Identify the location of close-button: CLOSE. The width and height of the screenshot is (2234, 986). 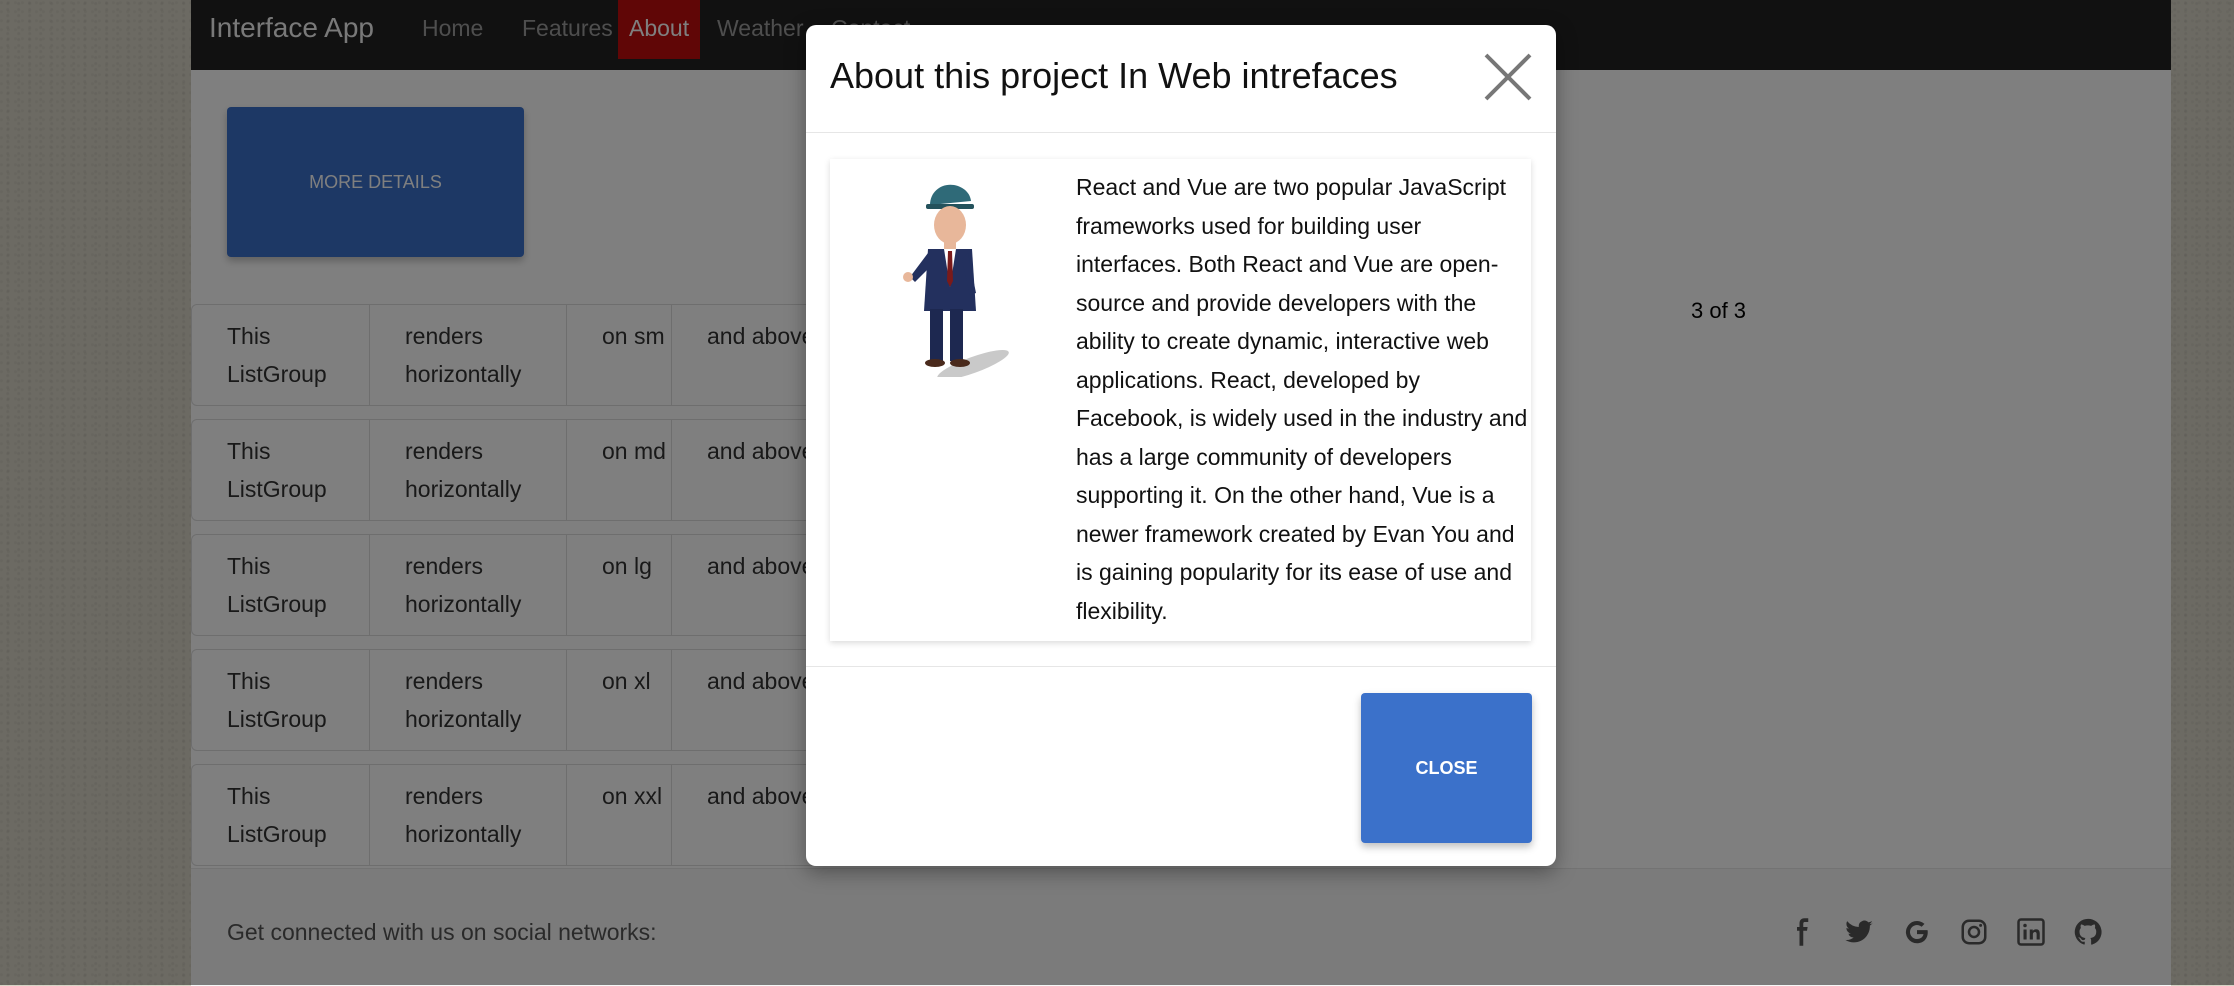
(1446, 768).